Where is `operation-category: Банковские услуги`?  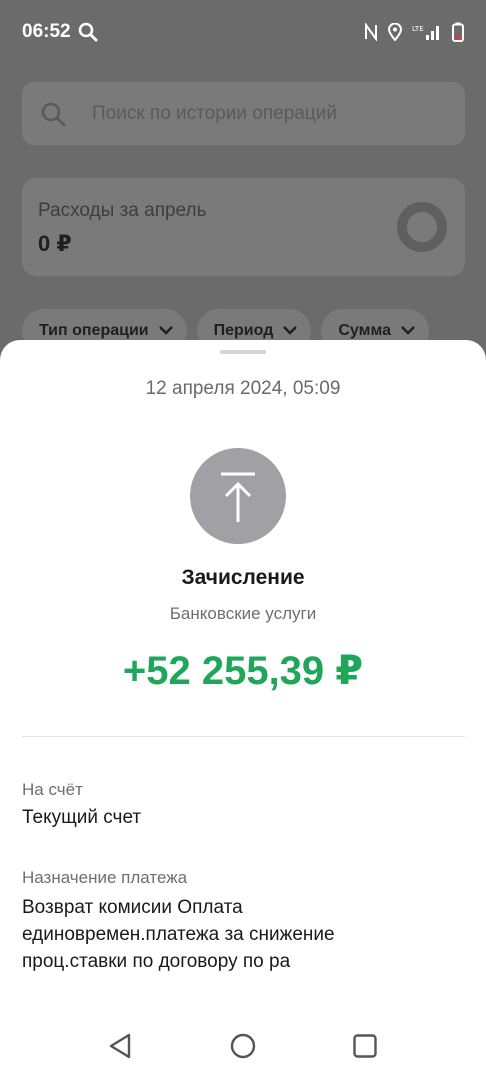 operation-category: Банковские услуги is located at coordinates (243, 613).